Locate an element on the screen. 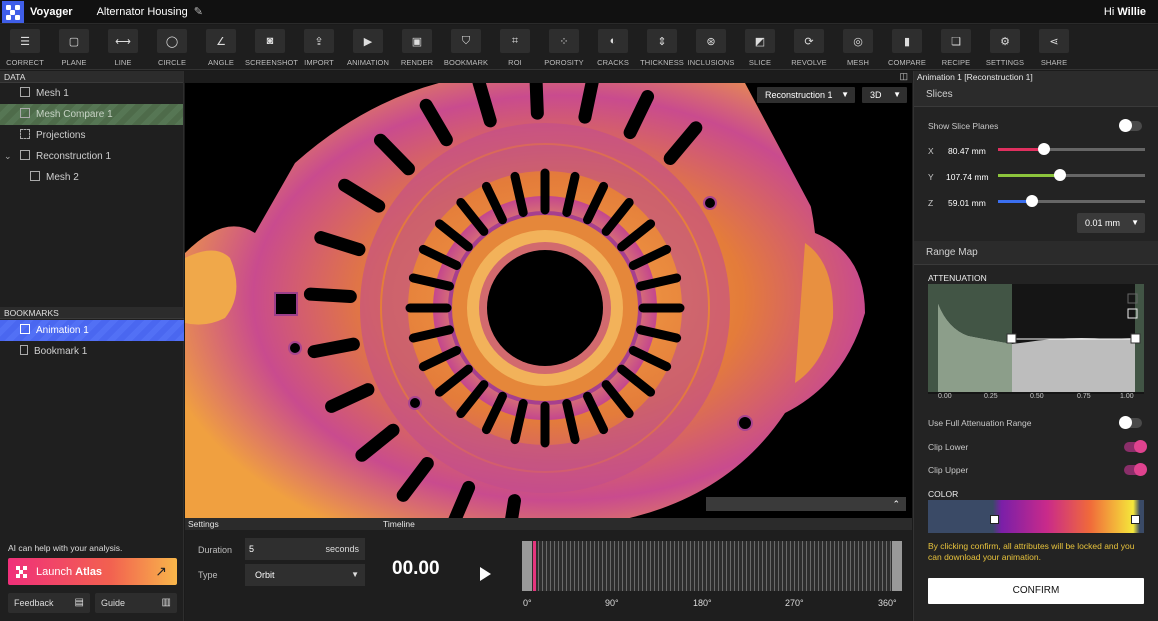 This screenshot has width=1158, height=621. tool-circle-button: ◯ CIRCLE is located at coordinates (172, 48).